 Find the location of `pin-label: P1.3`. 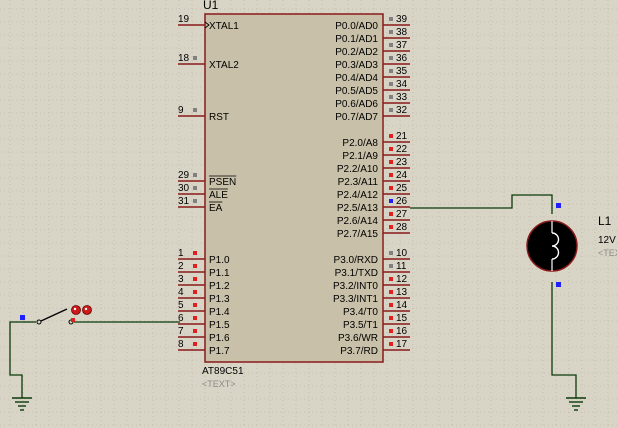

pin-label: P1.3 is located at coordinates (219, 299).